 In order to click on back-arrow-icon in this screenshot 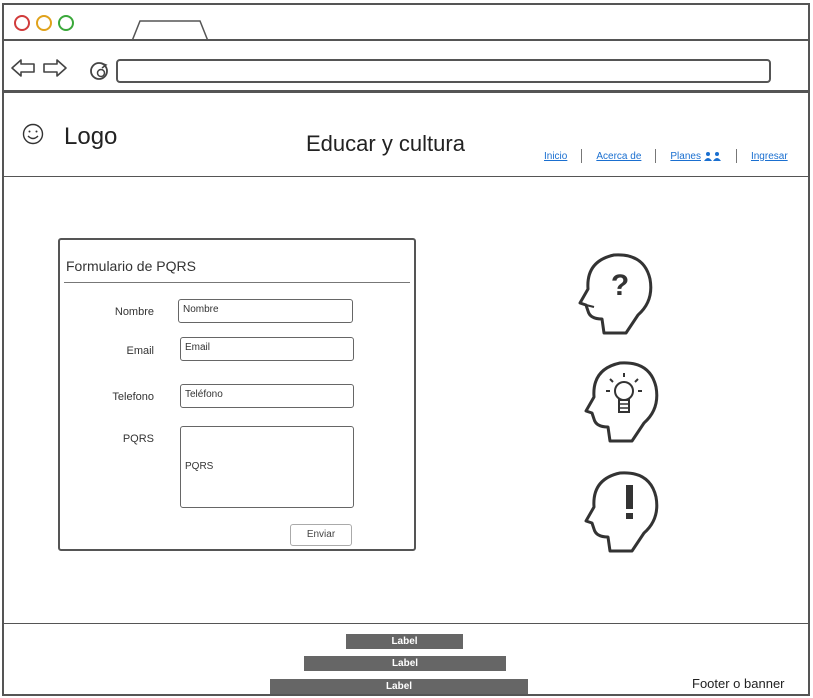, I will do `click(23, 68)`.